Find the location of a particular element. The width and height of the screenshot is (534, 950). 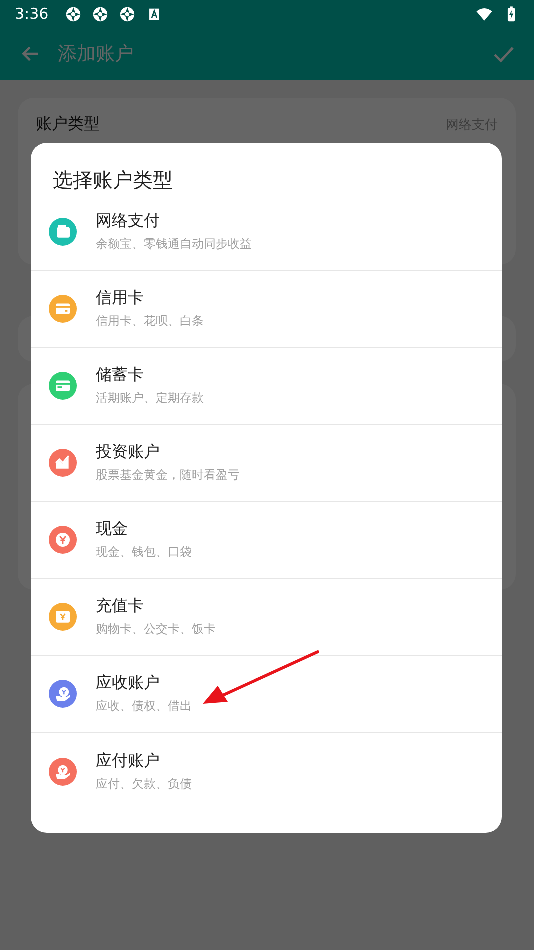

option-description: 活期账户、定期存款 is located at coordinates (150, 398).